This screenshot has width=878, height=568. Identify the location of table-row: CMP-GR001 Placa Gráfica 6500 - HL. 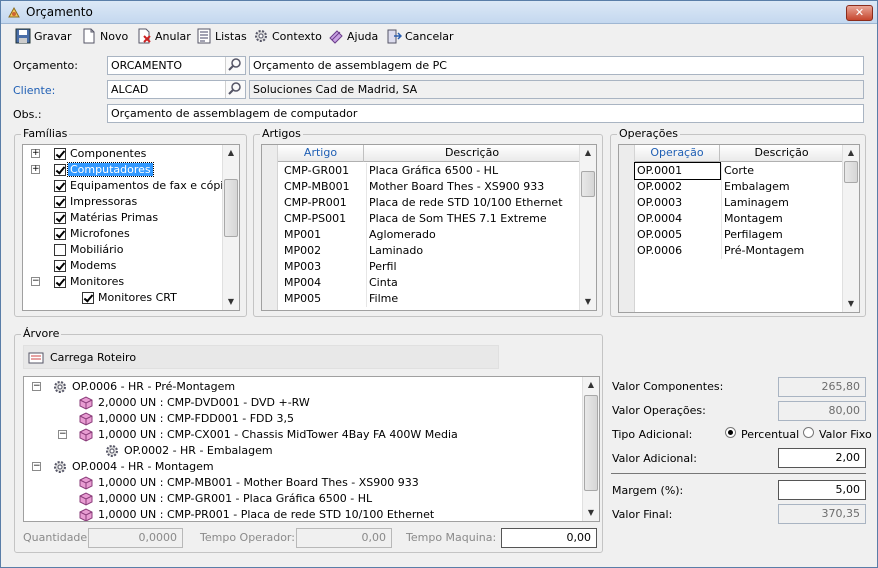
(429, 171).